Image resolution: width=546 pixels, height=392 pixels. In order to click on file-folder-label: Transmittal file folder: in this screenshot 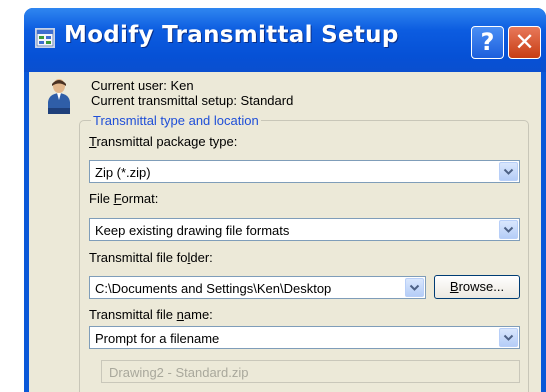, I will do `click(151, 257)`.